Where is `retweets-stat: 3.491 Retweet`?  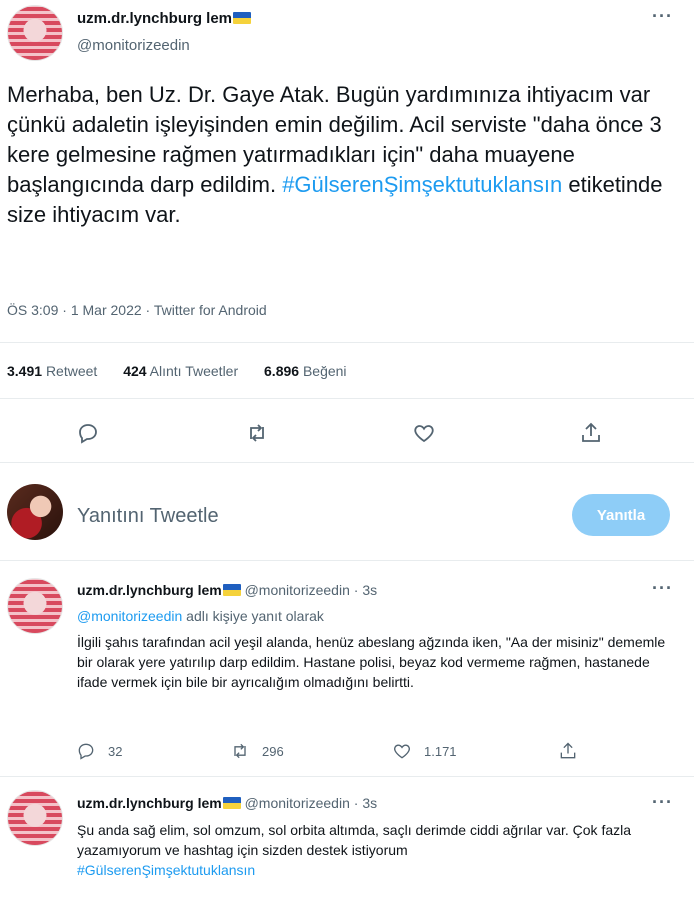 retweets-stat: 3.491 Retweet is located at coordinates (52, 371).